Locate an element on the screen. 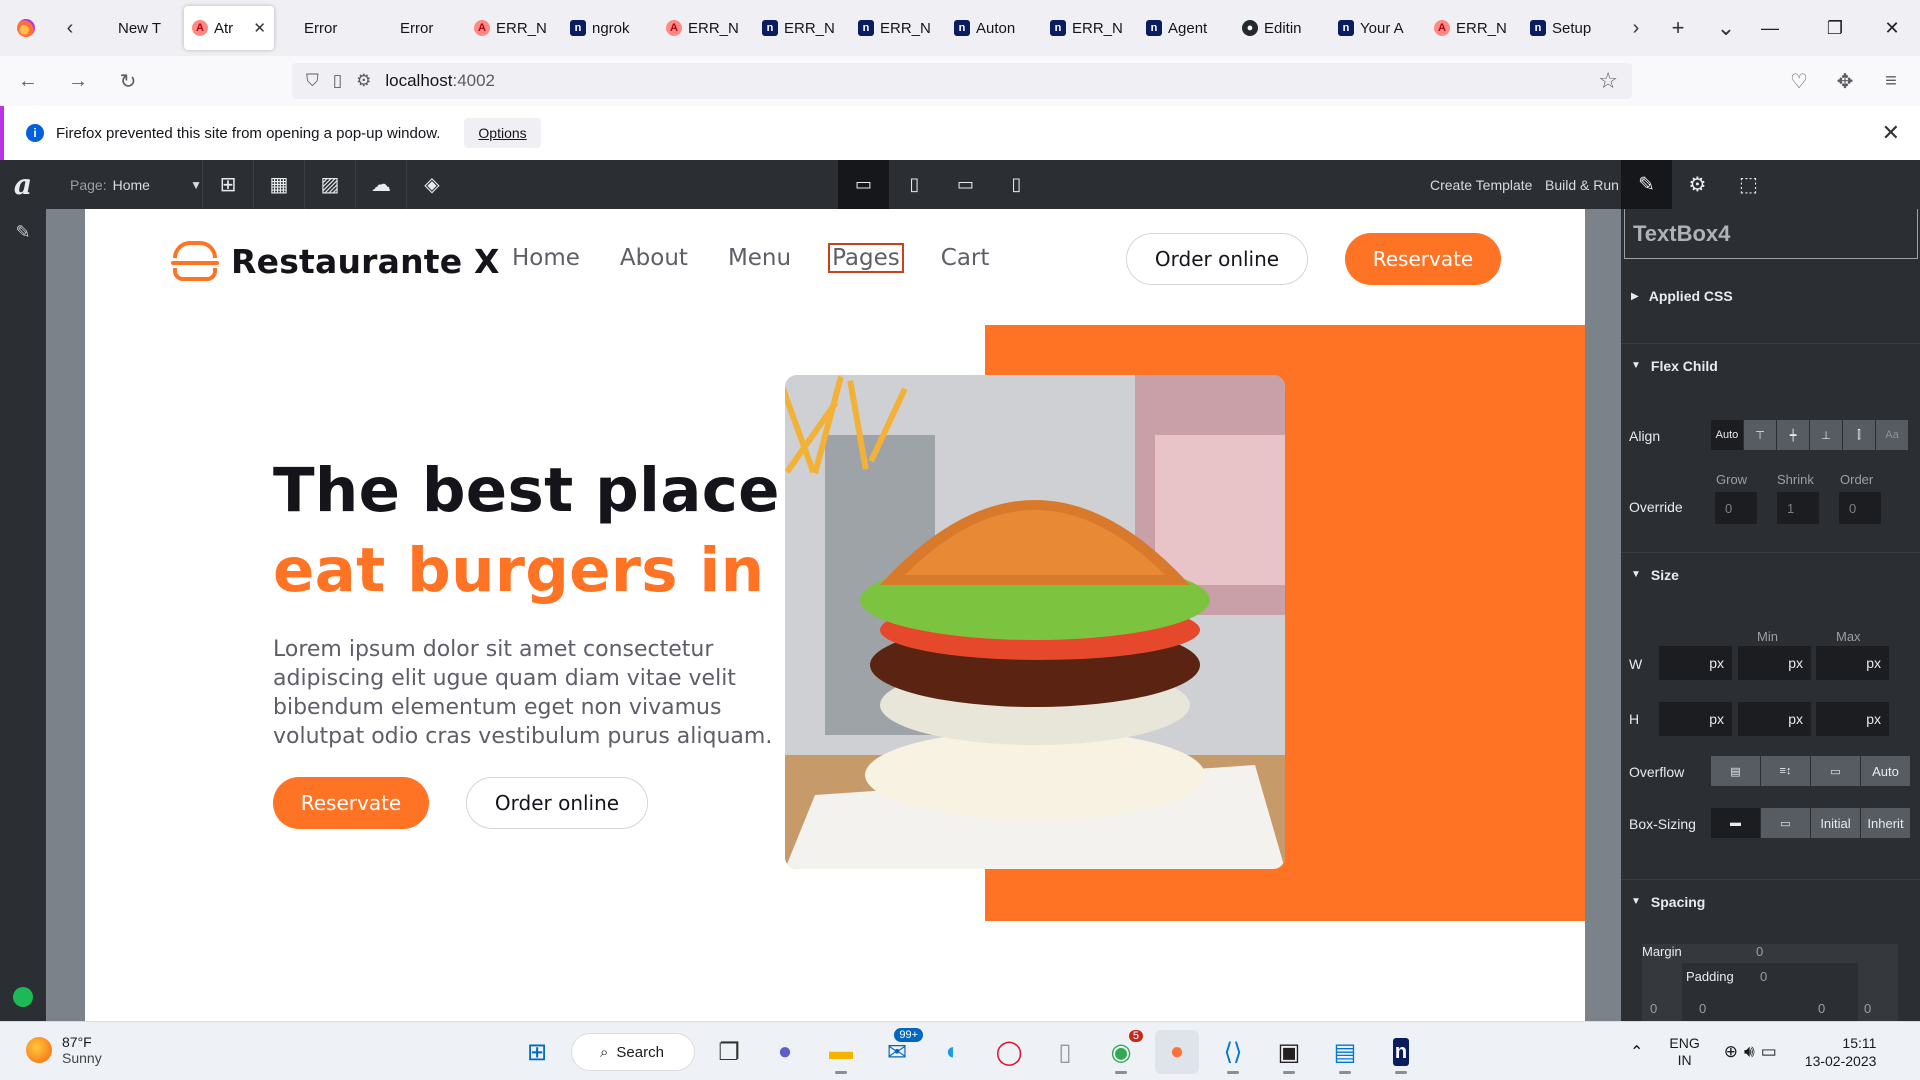 This screenshot has height=1080, width=1920. nav-menu: Menu is located at coordinates (759, 258).